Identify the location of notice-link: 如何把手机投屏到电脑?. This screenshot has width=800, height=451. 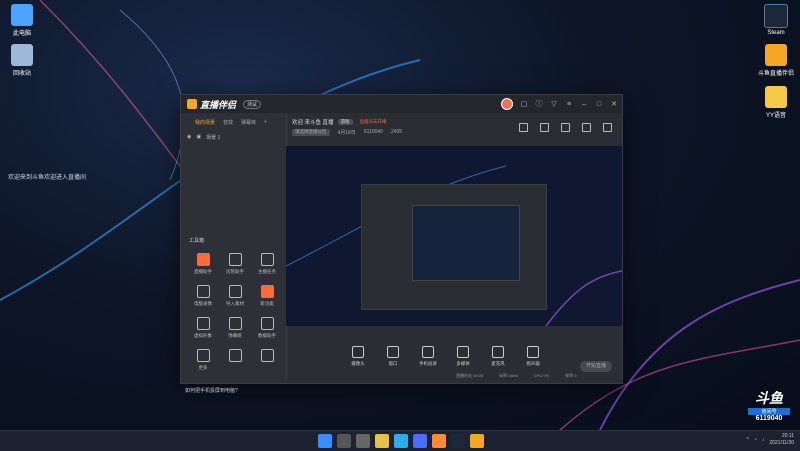
(211, 390).